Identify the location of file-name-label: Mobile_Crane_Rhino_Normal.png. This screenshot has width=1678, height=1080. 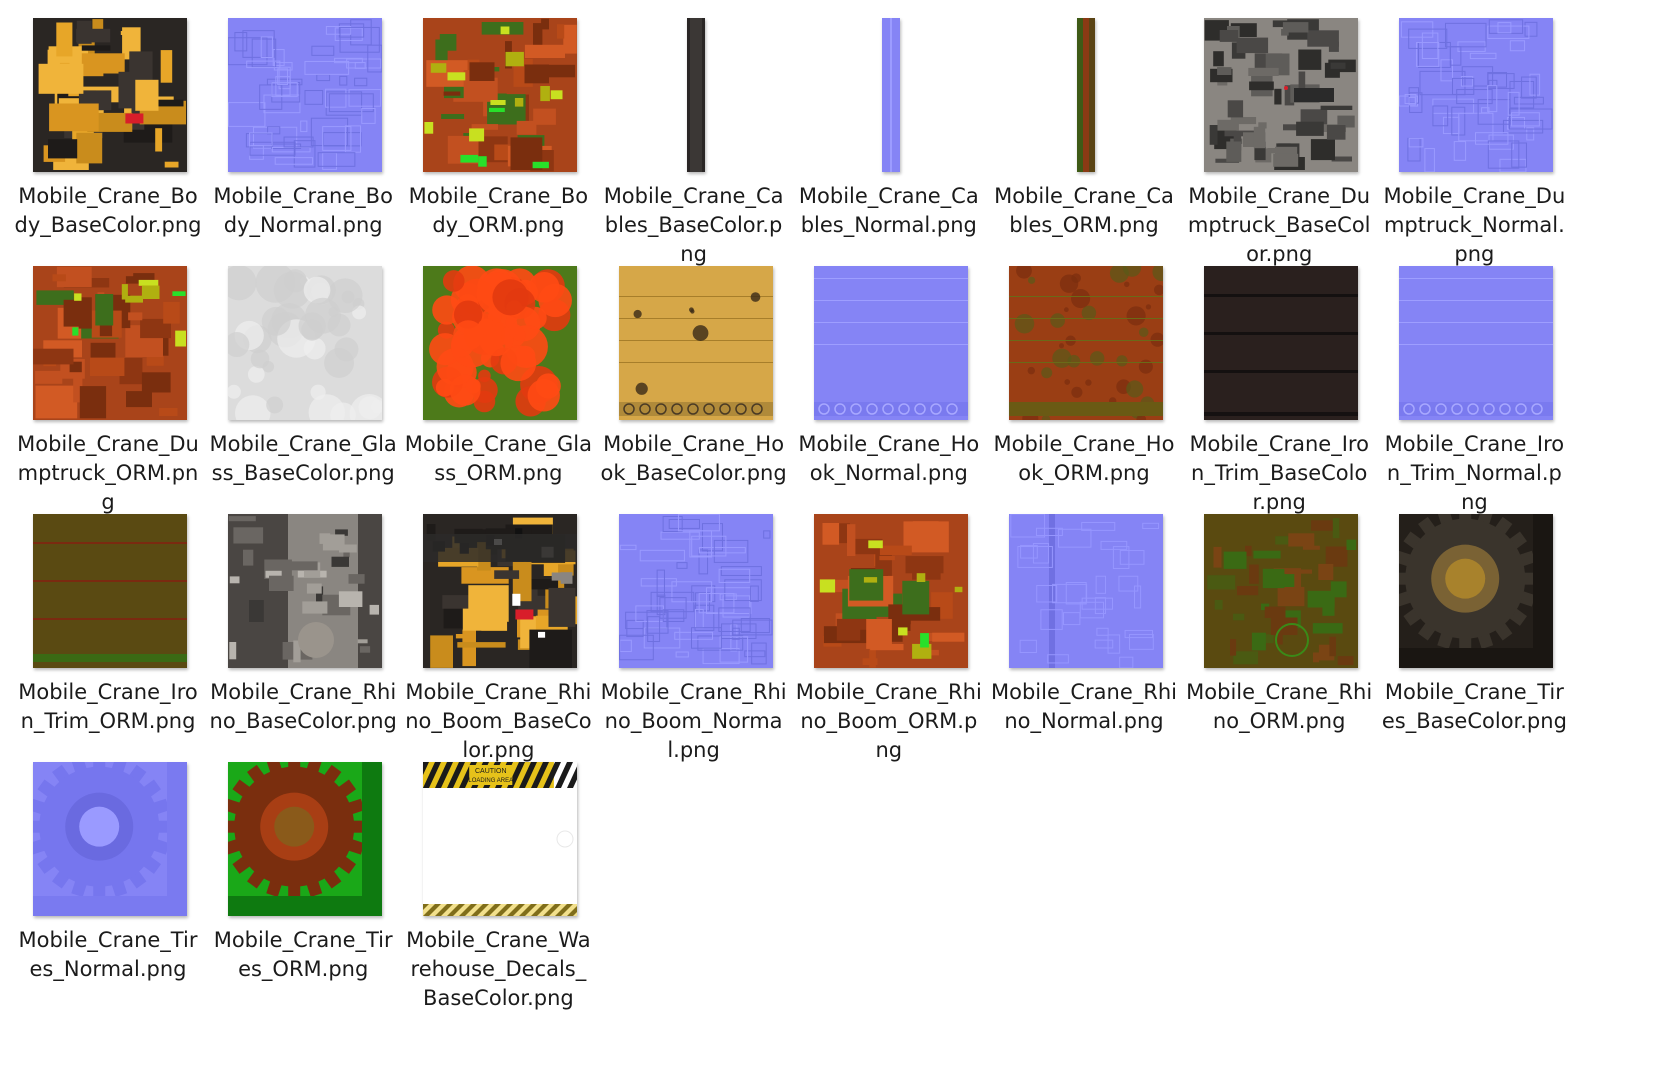
(1084, 706).